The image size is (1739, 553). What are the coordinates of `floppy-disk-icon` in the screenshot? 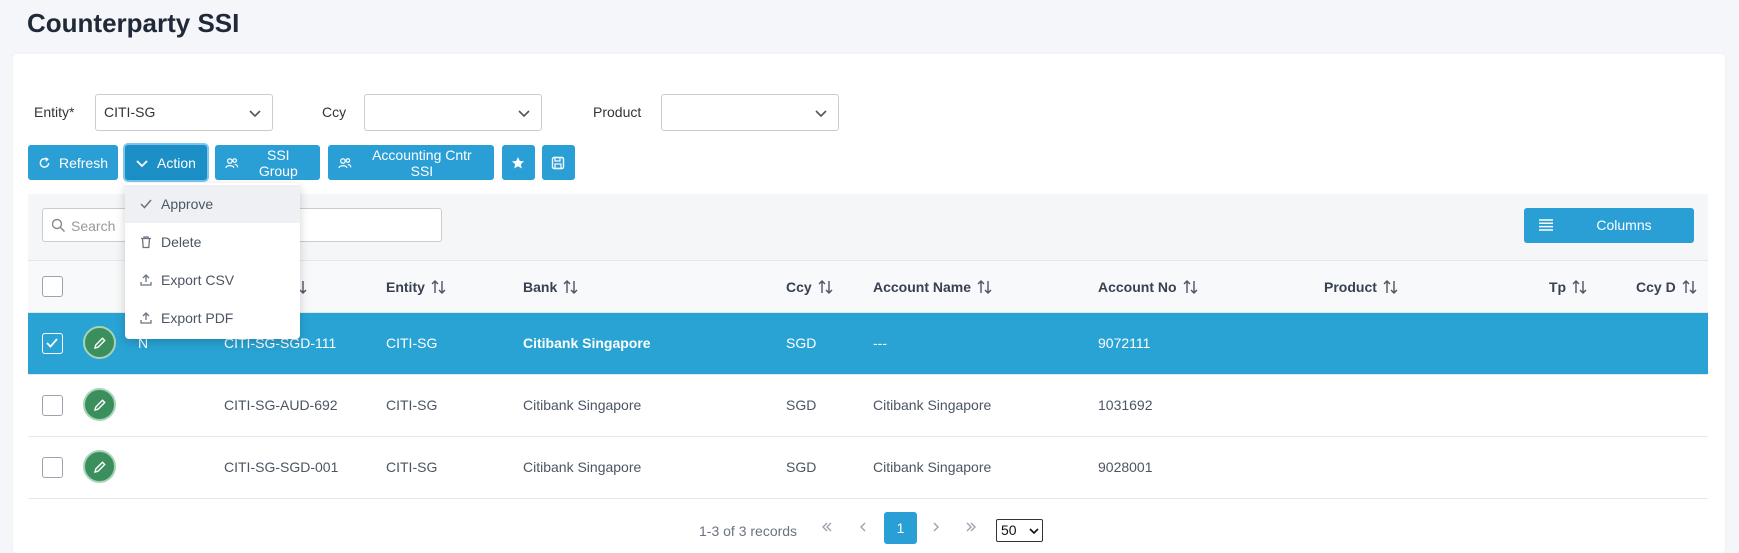 It's located at (558, 162).